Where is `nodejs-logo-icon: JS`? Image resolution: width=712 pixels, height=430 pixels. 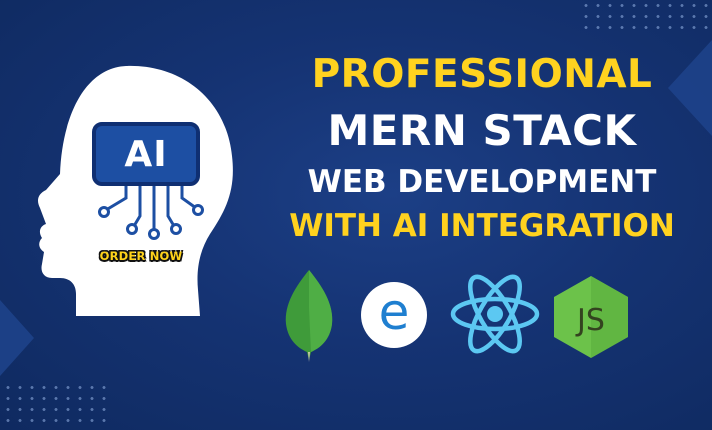 nodejs-logo-icon: JS is located at coordinates (591, 317).